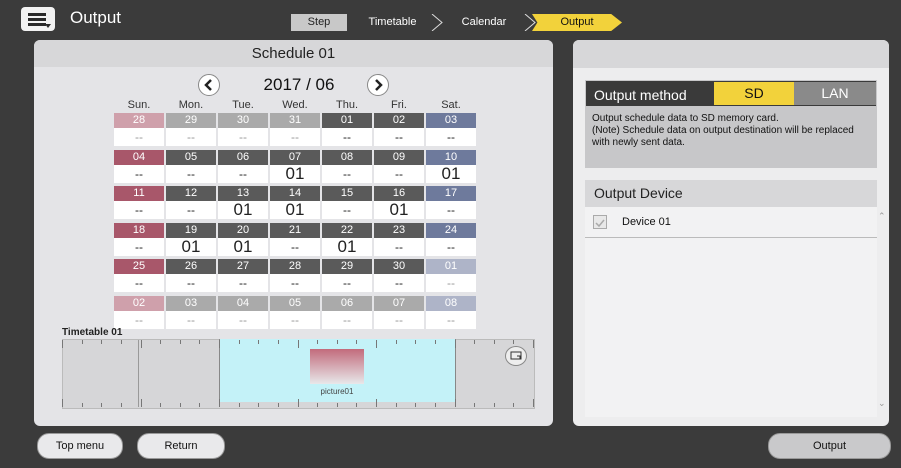 This screenshot has height=468, width=901. I want to click on calendar-day: 22, so click(347, 230).